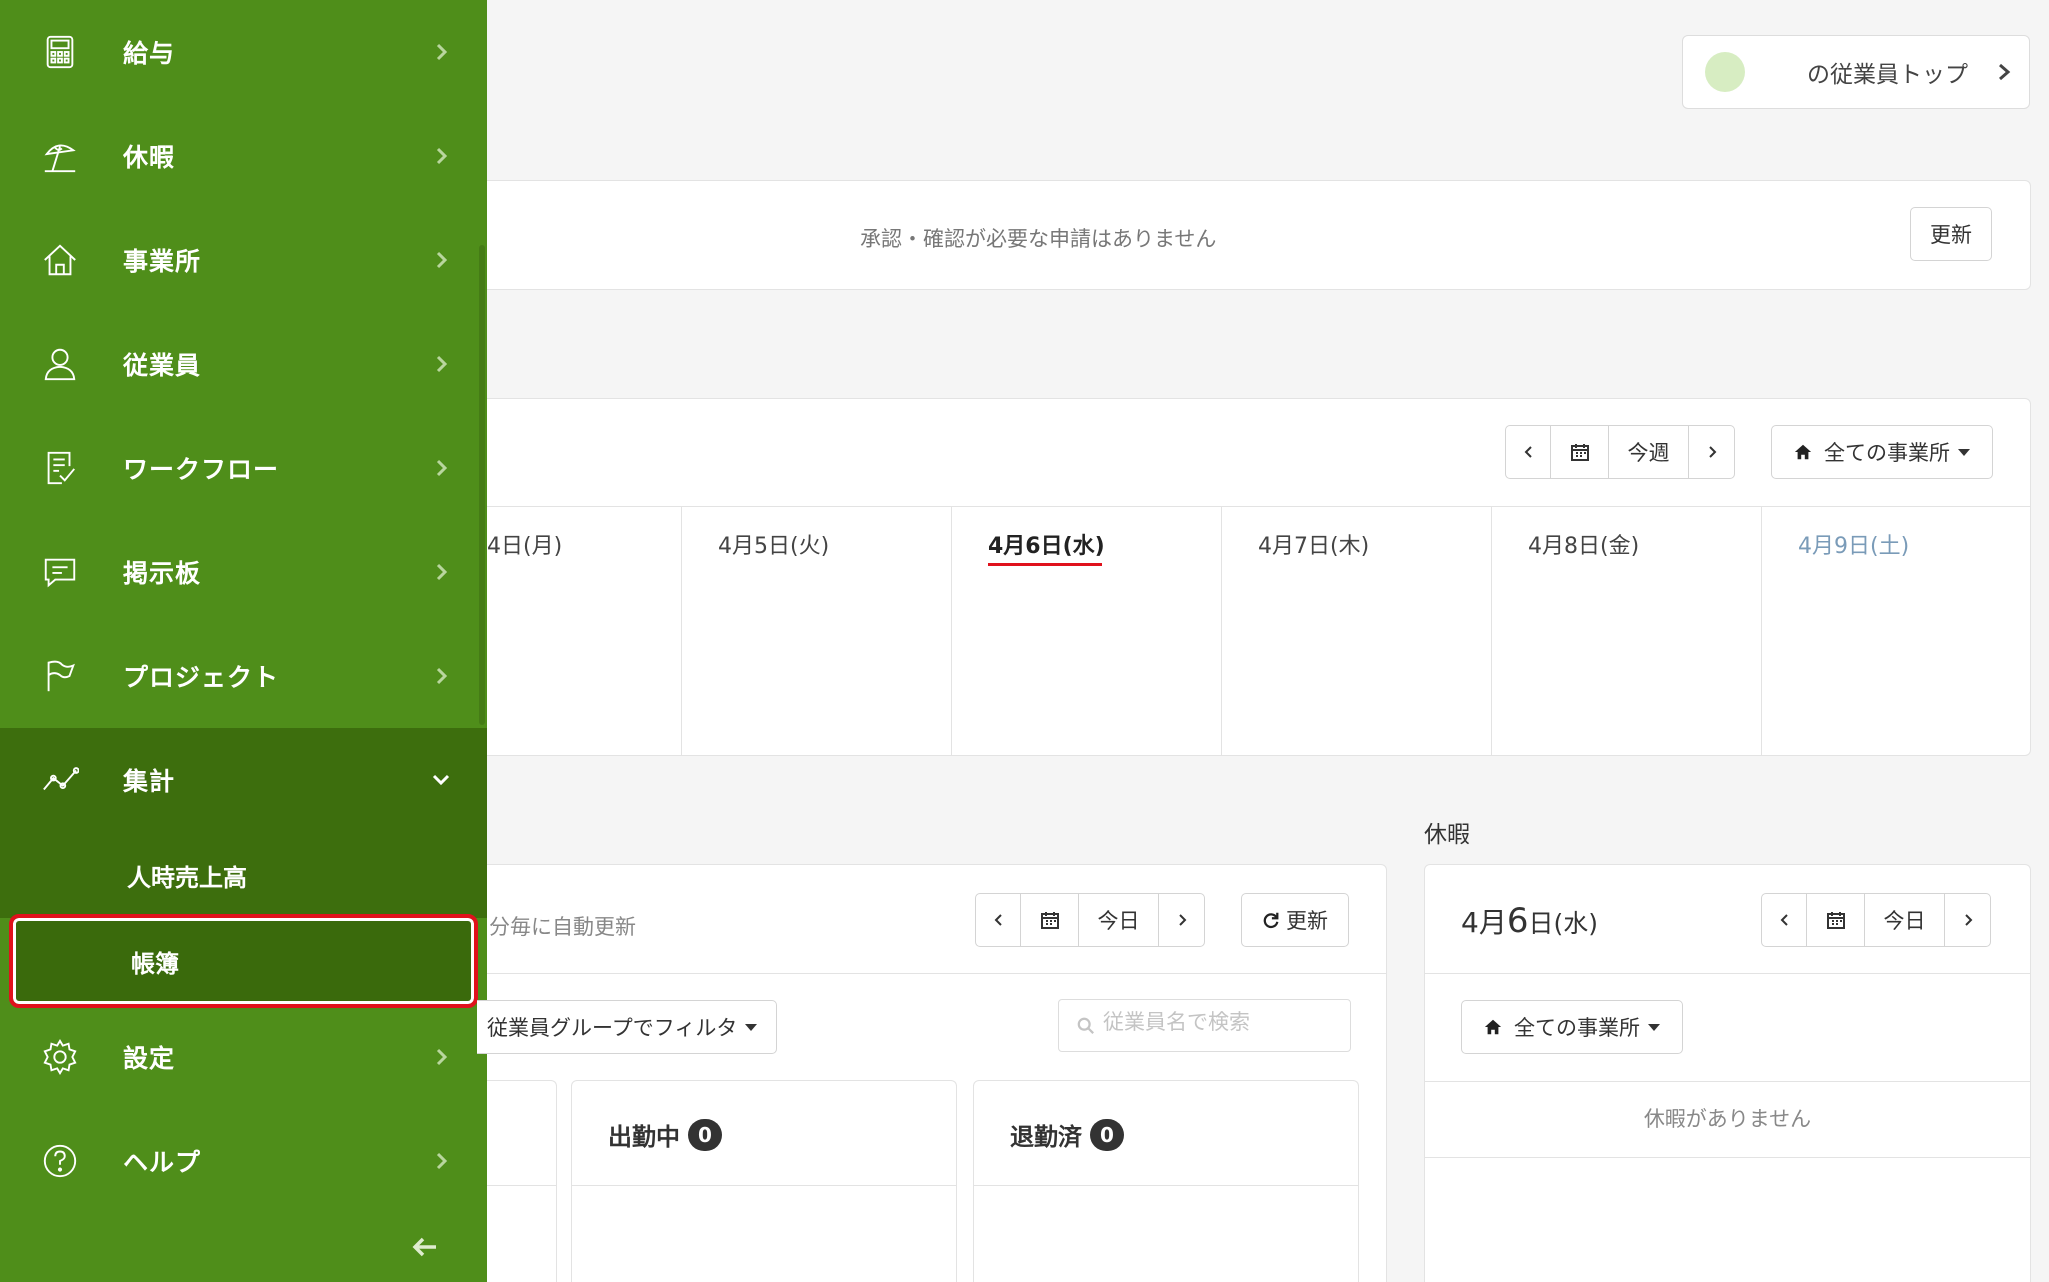  What do you see at coordinates (644, 1137) in the screenshot?
I see `working-label: 出勤中` at bounding box center [644, 1137].